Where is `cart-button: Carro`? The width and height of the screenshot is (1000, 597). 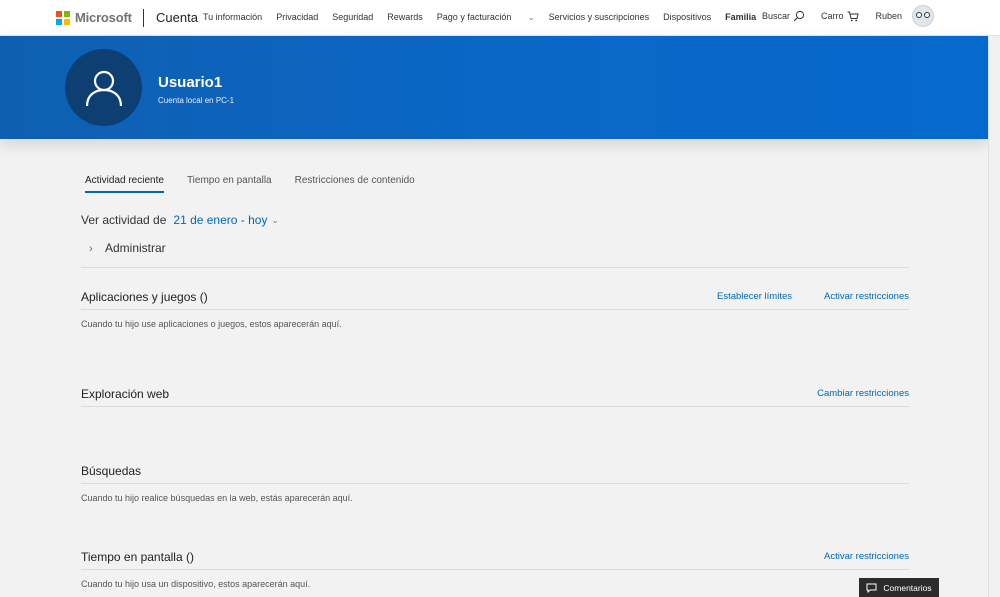
cart-button: Carro is located at coordinates (840, 16).